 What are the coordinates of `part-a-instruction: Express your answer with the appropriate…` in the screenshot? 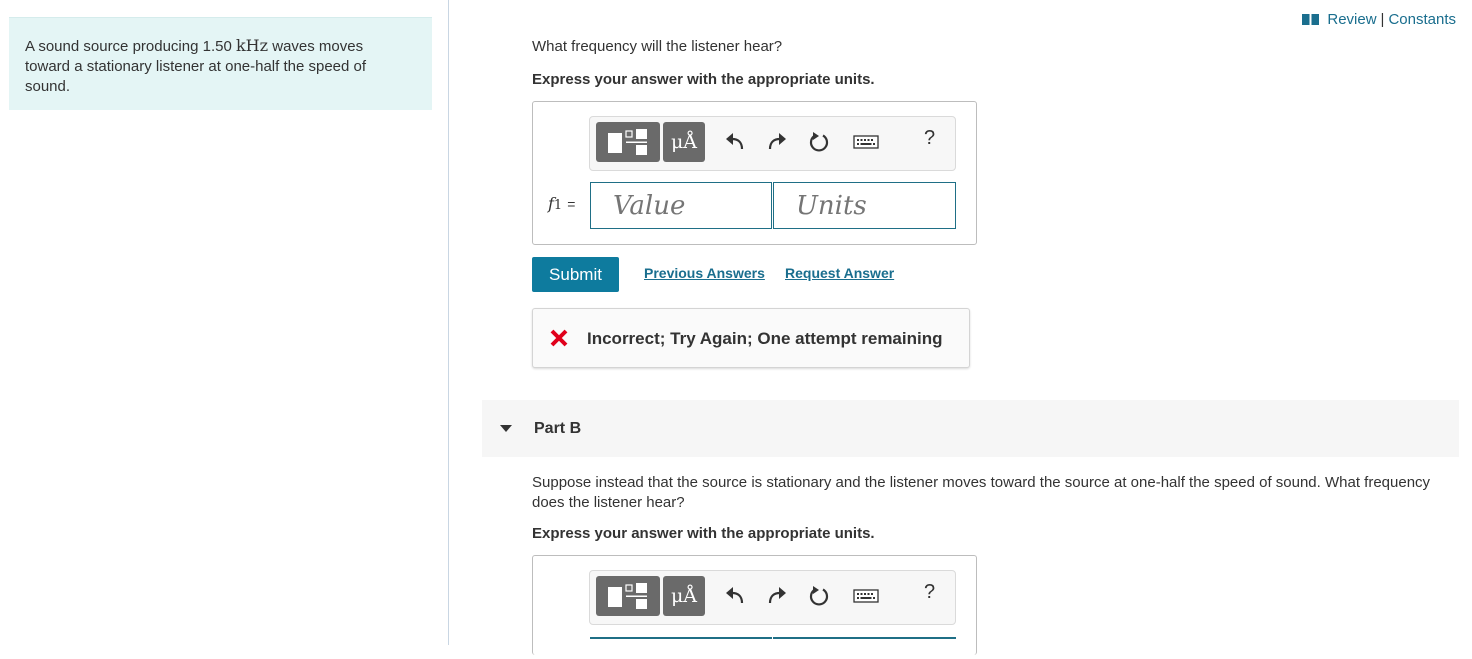 It's located at (703, 79).